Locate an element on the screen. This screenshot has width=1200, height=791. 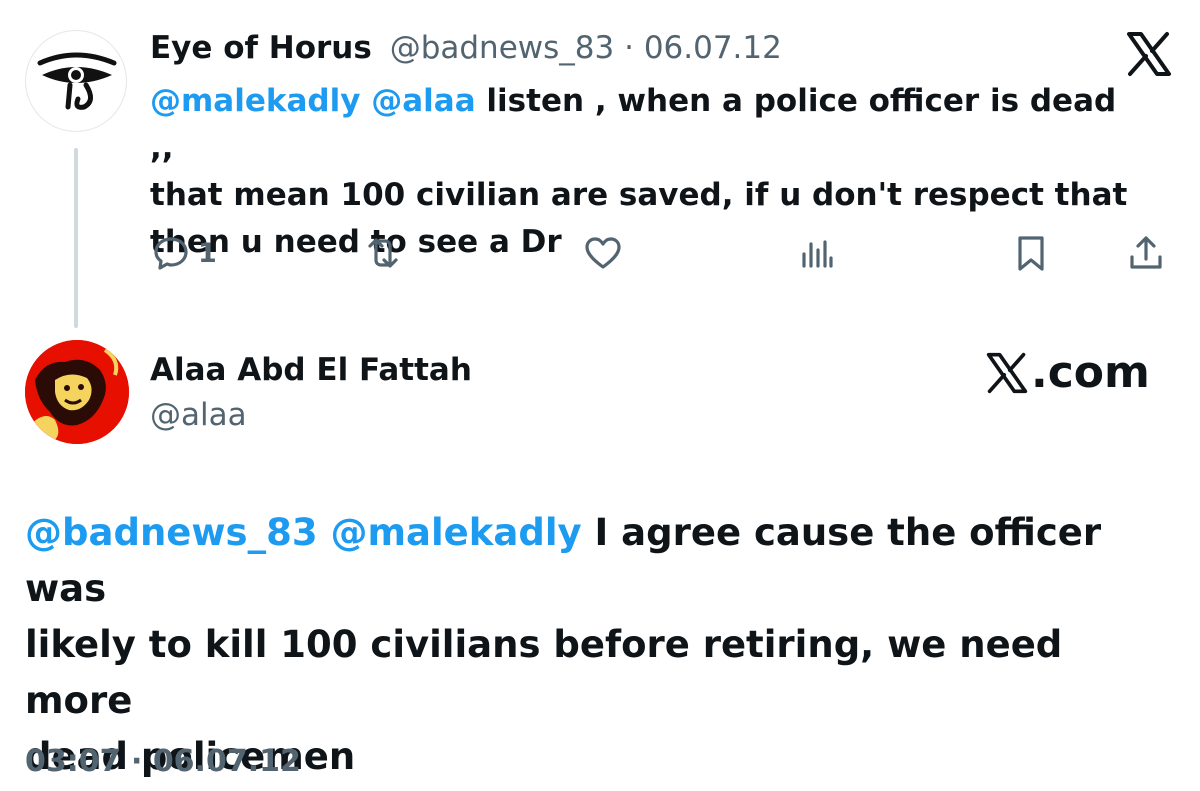
reply-icon is located at coordinates (171, 253).